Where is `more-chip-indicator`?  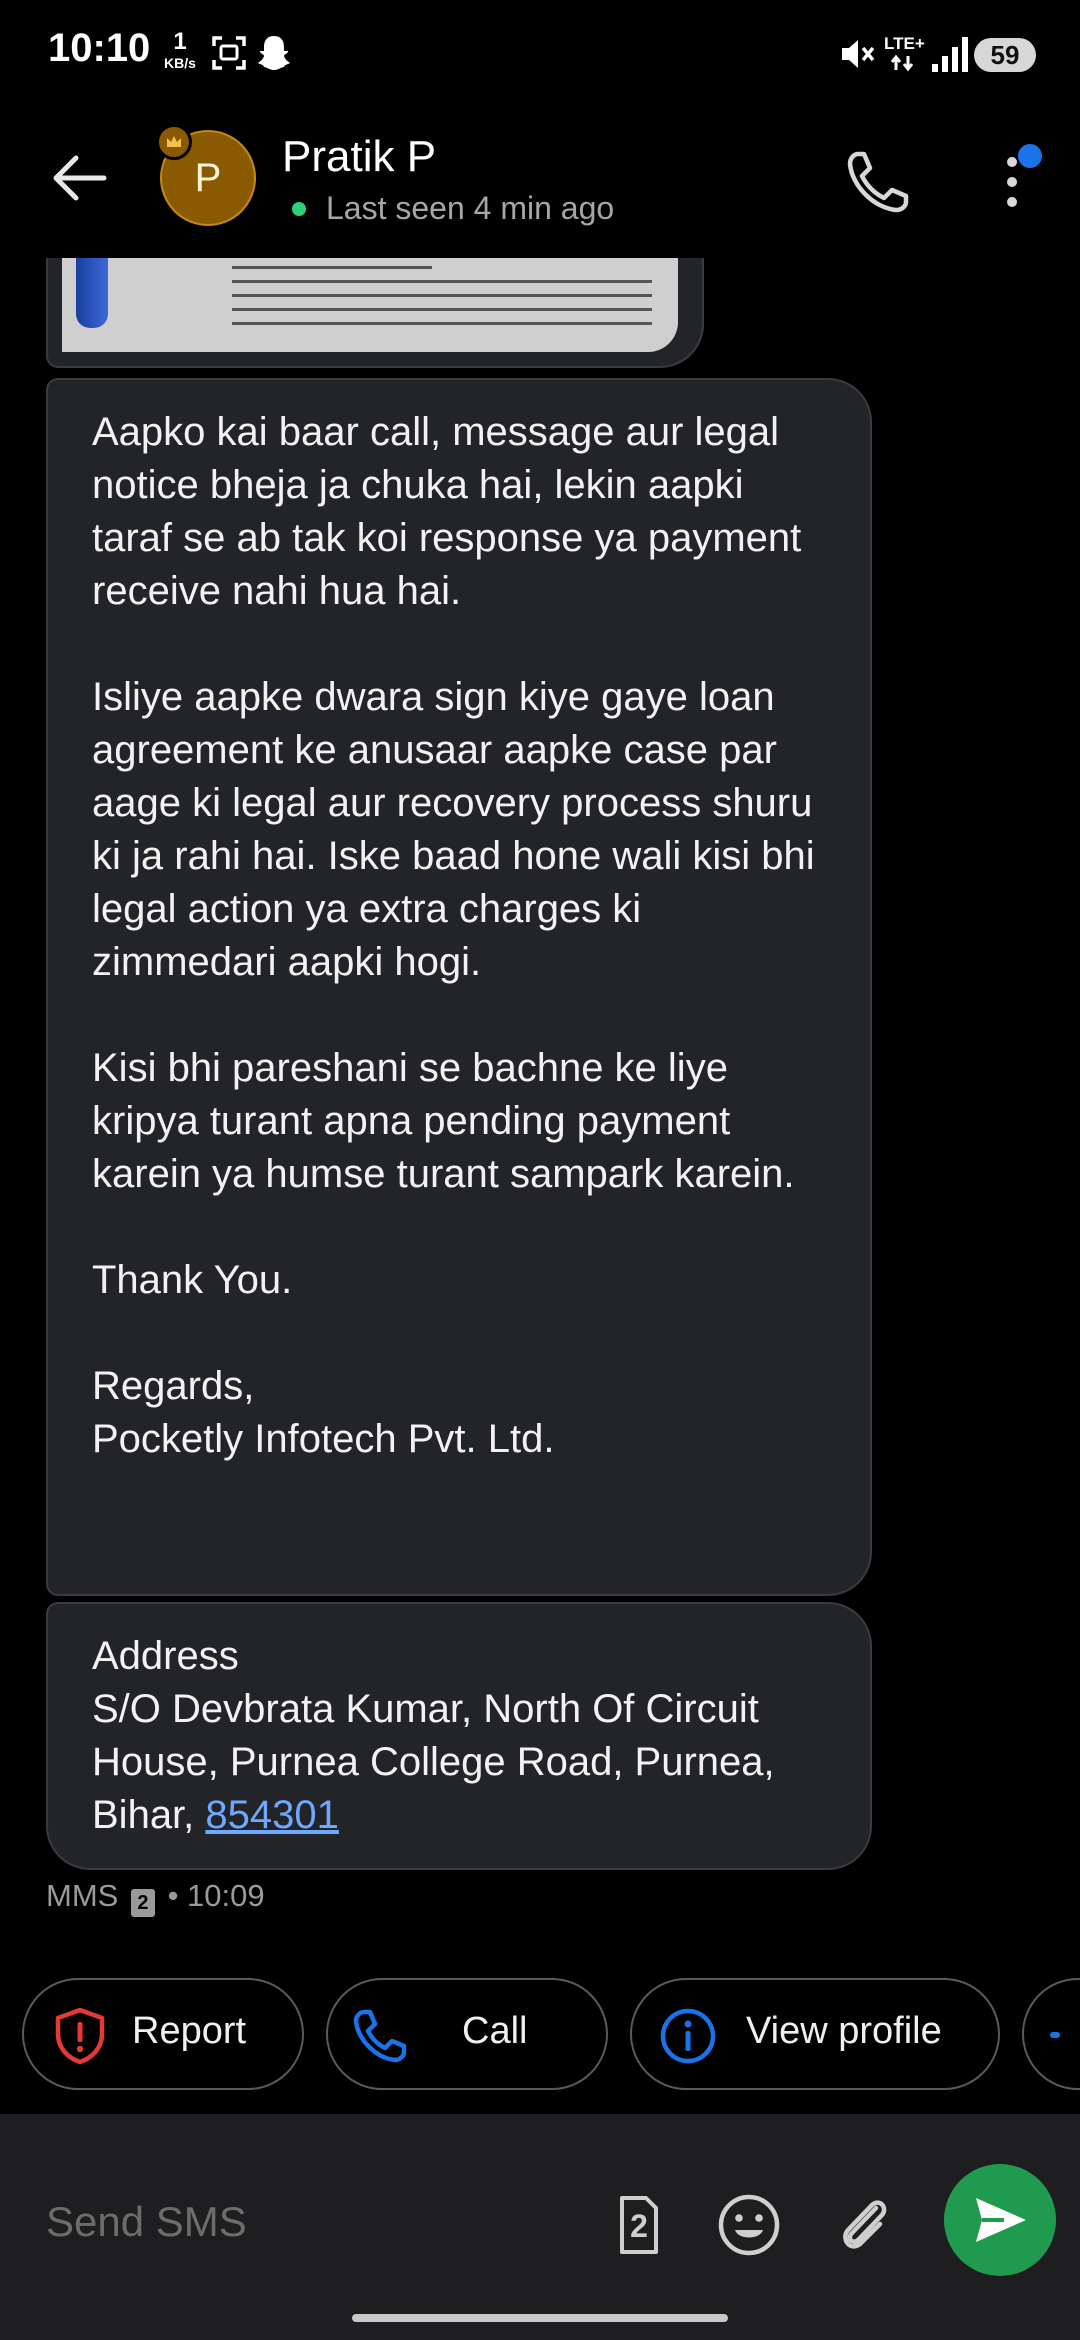 more-chip-indicator is located at coordinates (1055, 2035).